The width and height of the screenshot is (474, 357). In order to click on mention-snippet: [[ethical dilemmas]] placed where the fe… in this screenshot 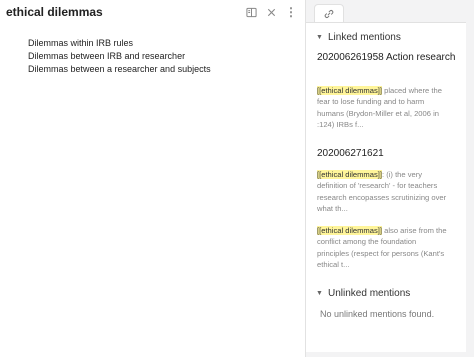, I will do `click(382, 107)`.